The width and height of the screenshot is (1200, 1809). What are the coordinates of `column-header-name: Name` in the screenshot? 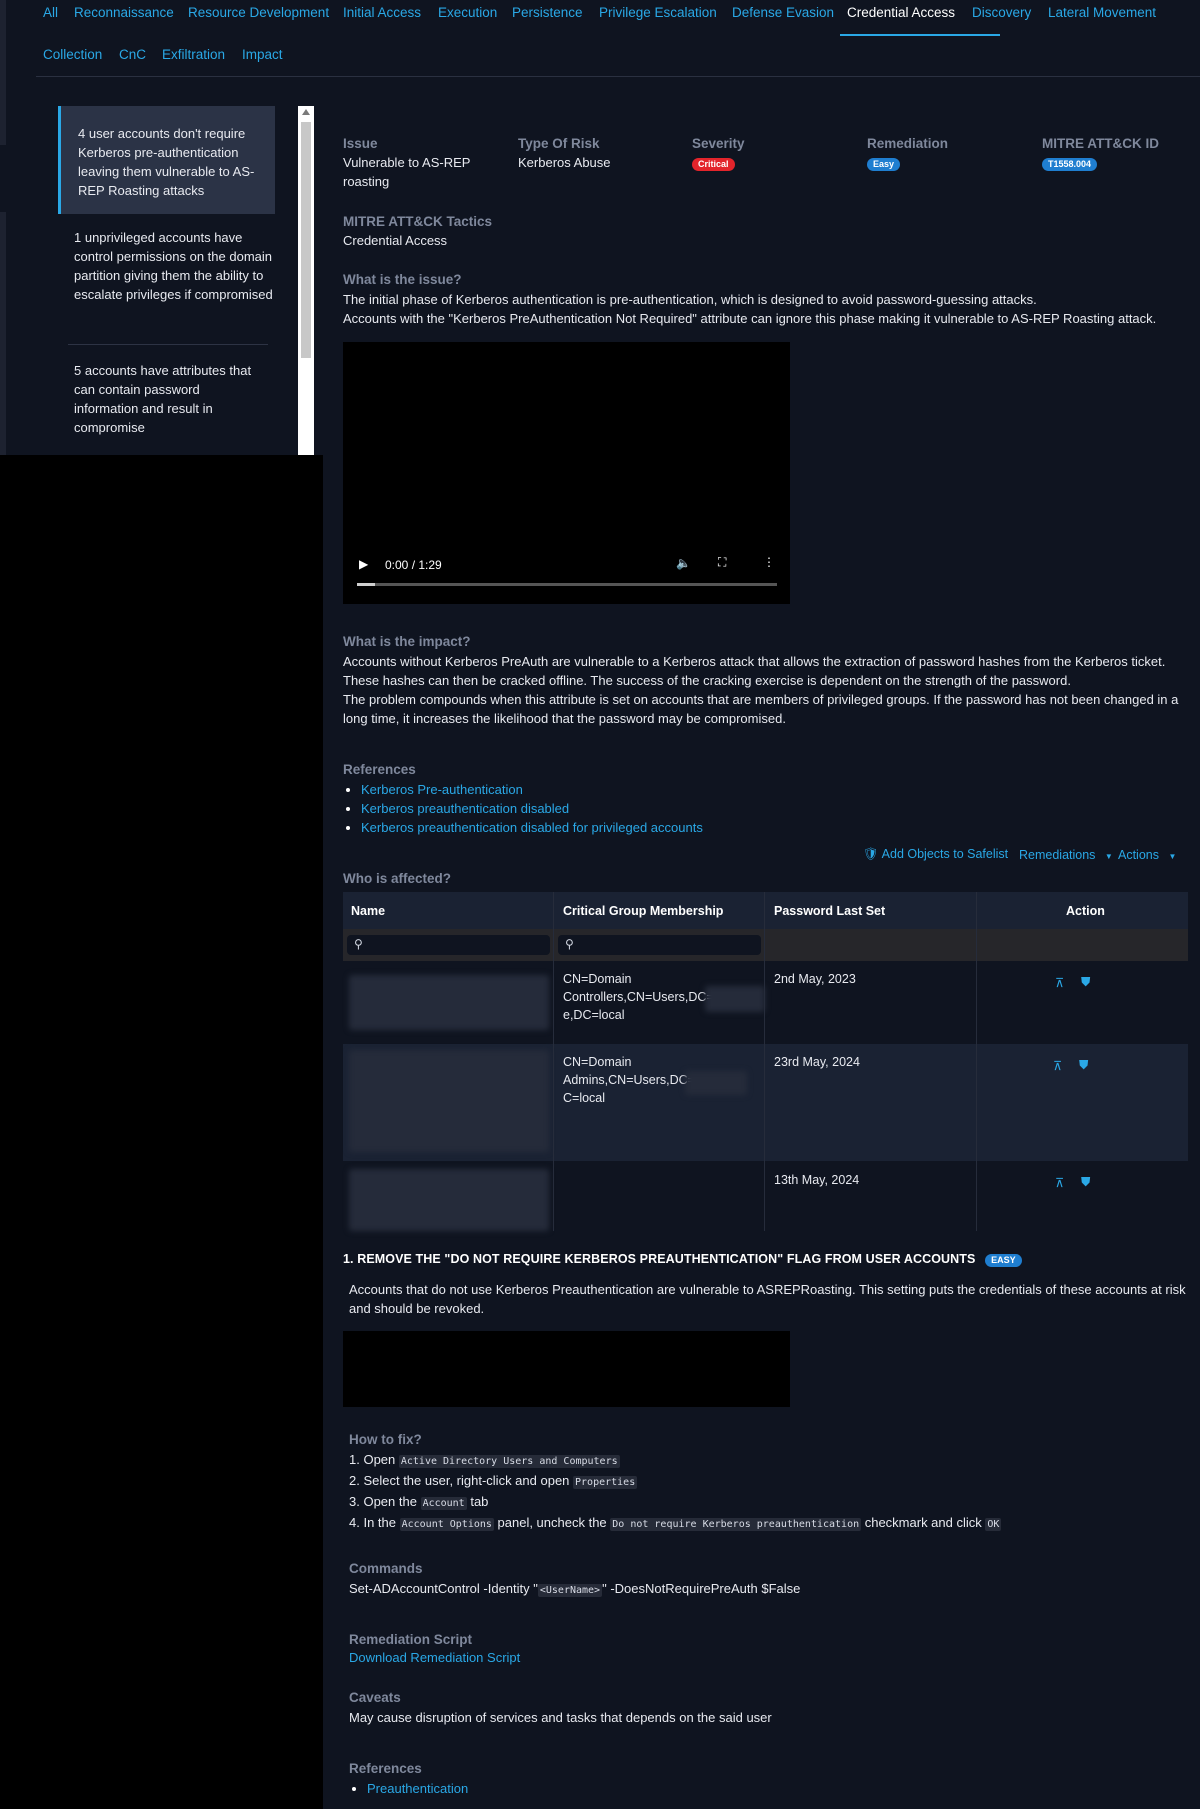 It's located at (368, 911).